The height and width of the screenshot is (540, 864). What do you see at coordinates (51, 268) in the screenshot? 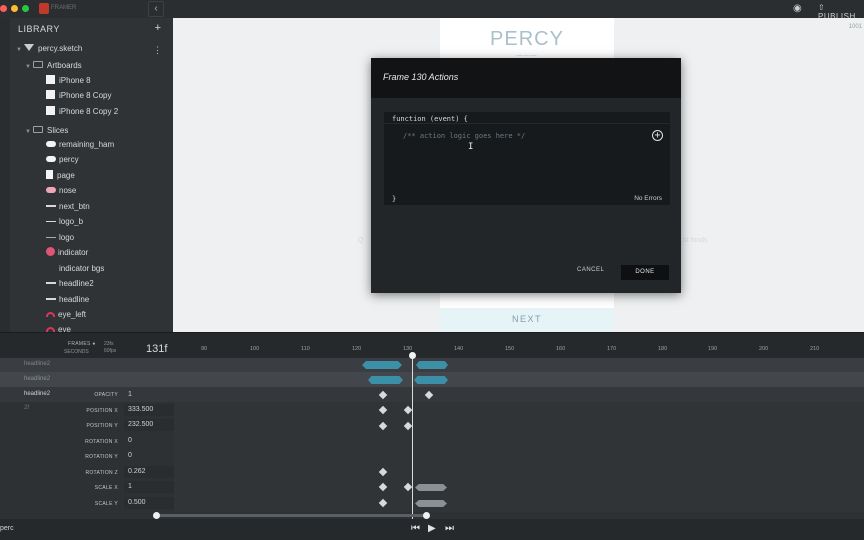
I see `blank-icon` at bounding box center [51, 268].